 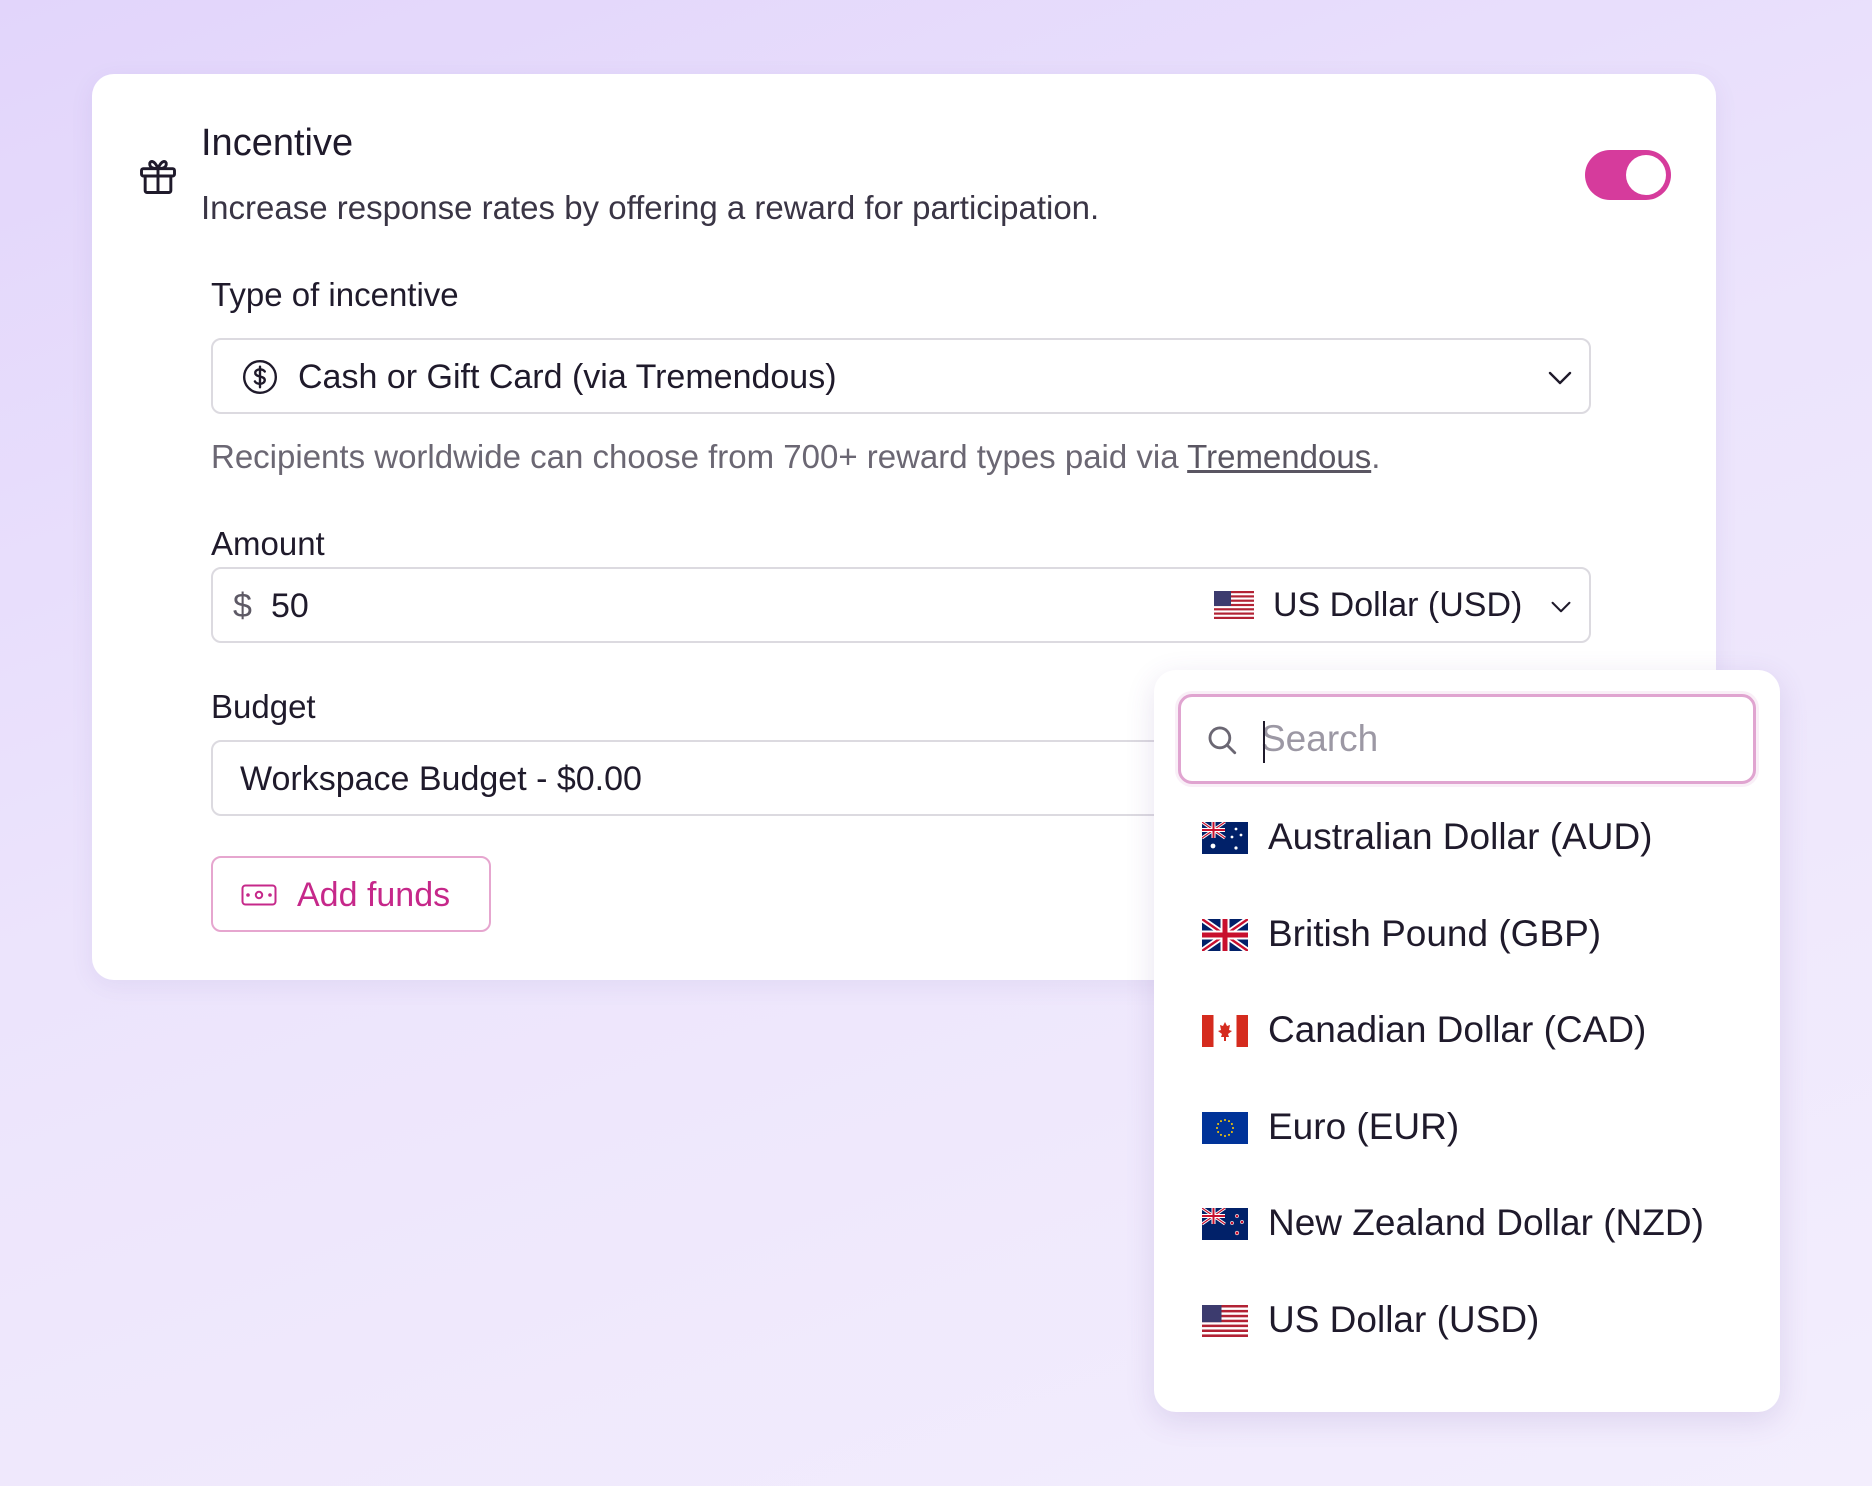 I want to click on currency-option-gbp: British Pound (GBP), so click(x=1467, y=955).